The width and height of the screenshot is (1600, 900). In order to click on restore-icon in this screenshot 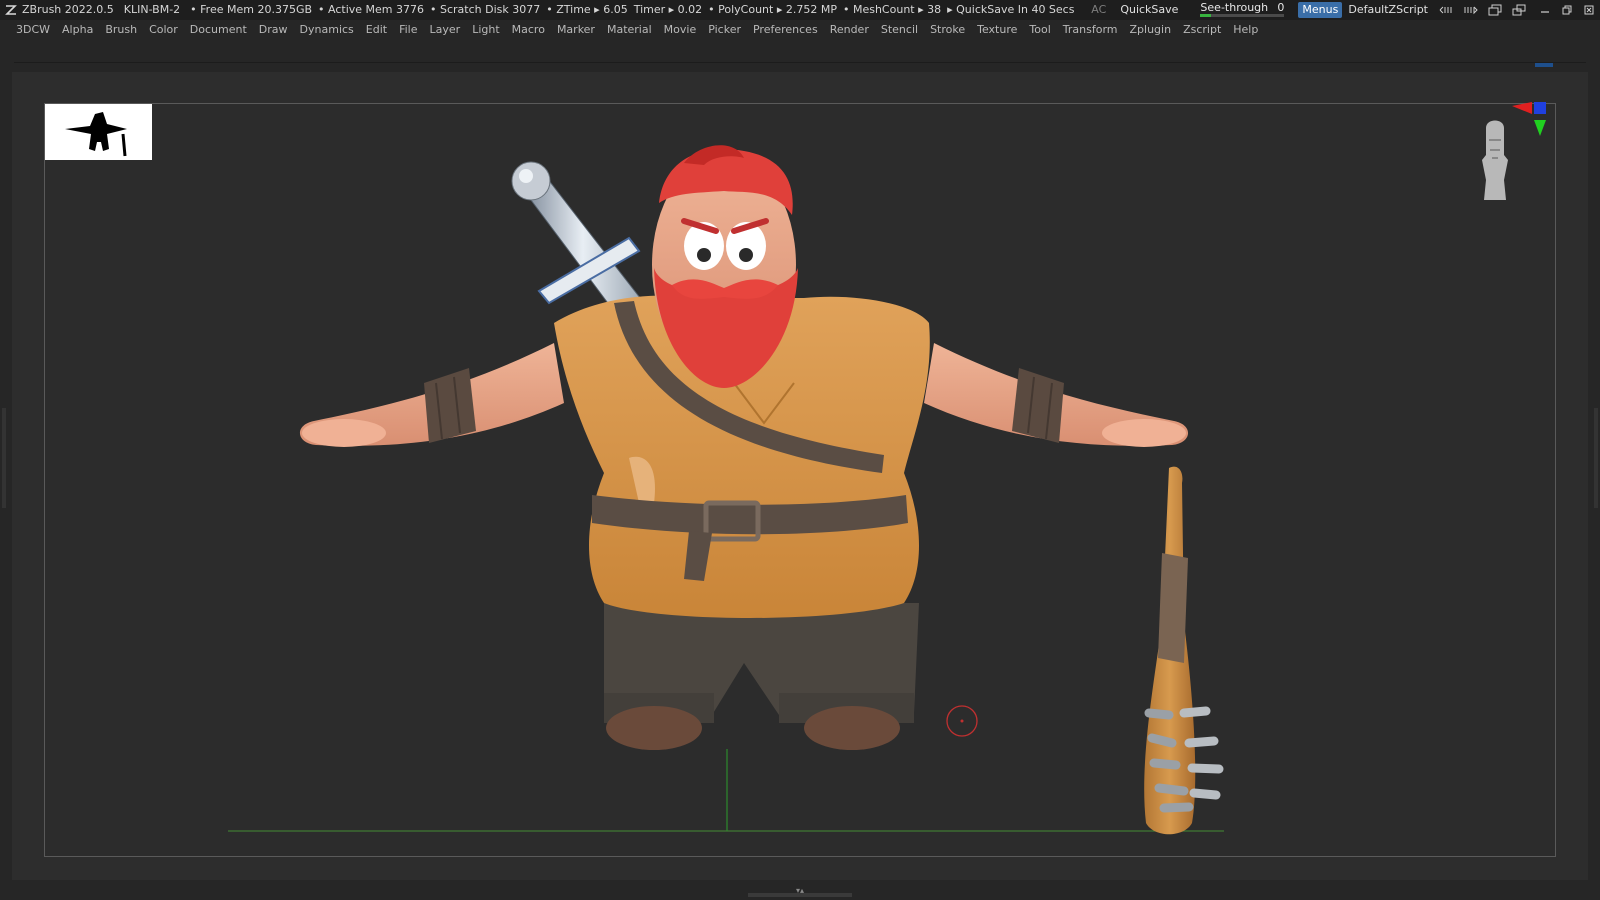, I will do `click(1567, 10)`.